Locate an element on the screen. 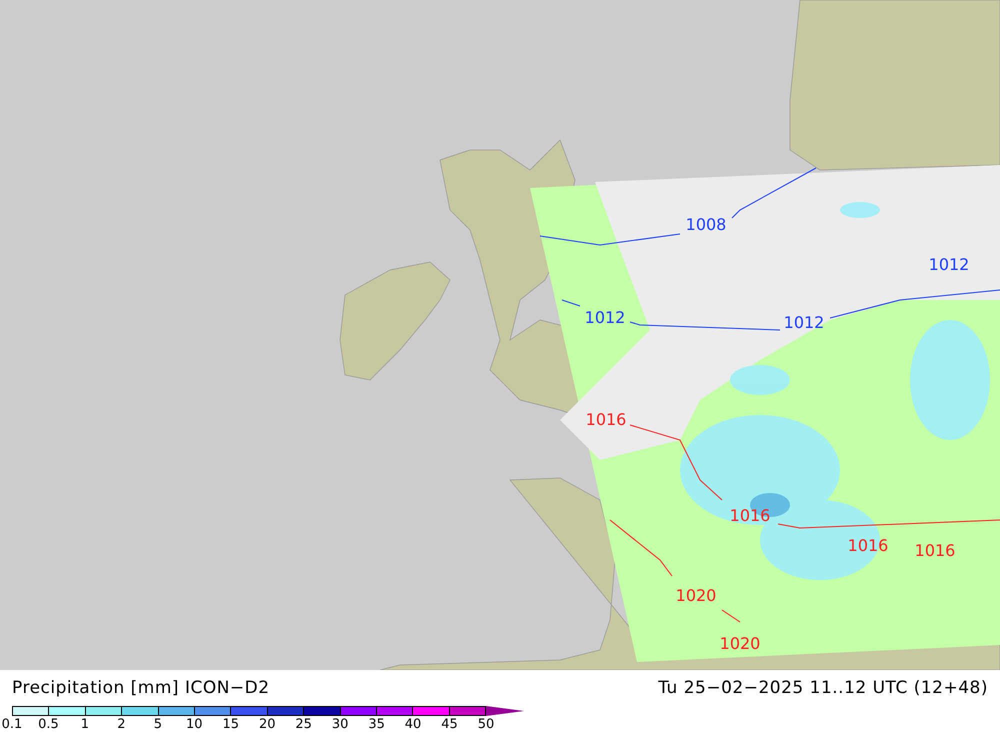 Image resolution: width=1000 pixels, height=733 pixels. scale-label: 35 is located at coordinates (376, 724).